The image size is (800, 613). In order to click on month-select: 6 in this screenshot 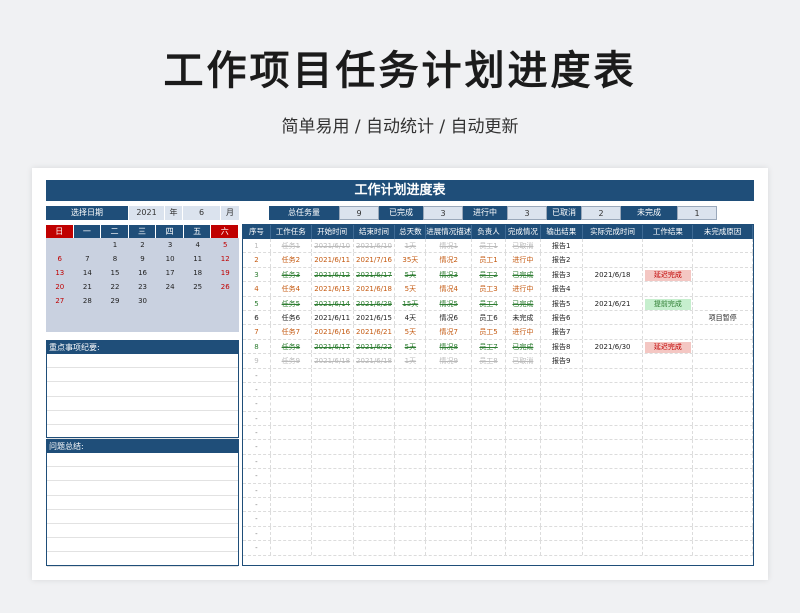, I will do `click(201, 213)`.